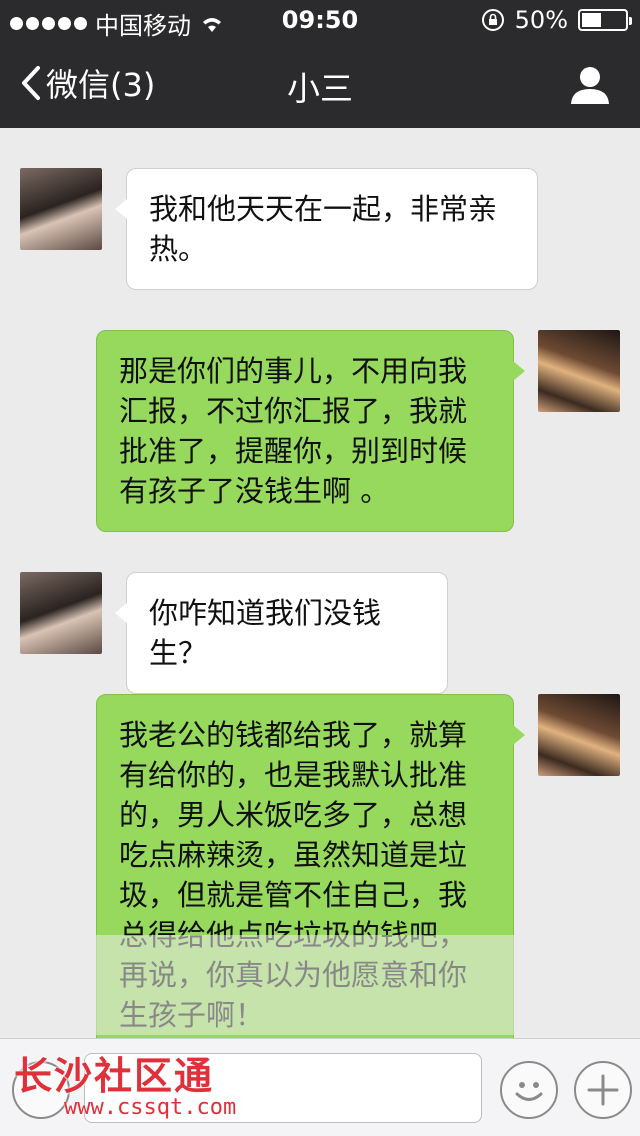 This screenshot has height=1136, width=640. Describe the element at coordinates (150, 1107) in the screenshot. I see `watermark-url: www.cssqt.com` at that location.